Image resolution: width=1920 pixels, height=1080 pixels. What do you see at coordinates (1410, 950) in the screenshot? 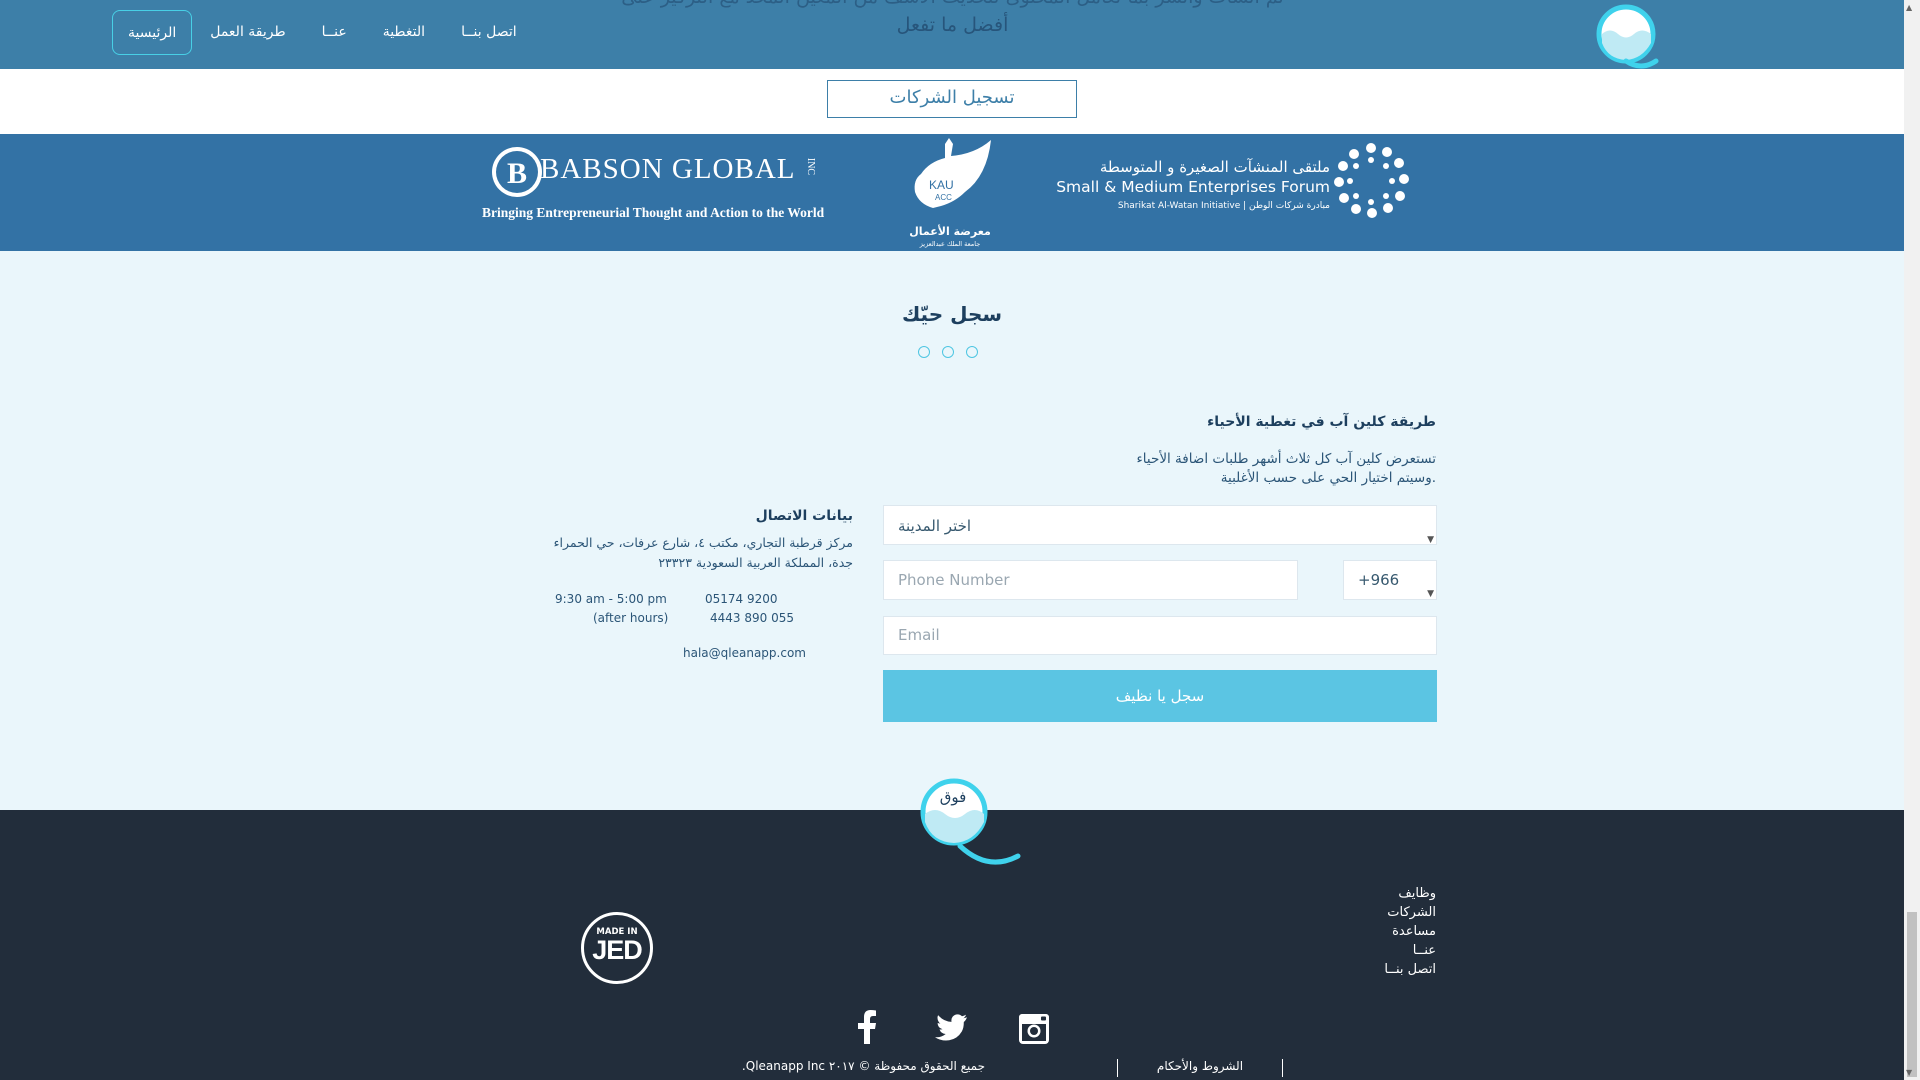
I see `footer-link-about: عنــا` at bounding box center [1410, 950].